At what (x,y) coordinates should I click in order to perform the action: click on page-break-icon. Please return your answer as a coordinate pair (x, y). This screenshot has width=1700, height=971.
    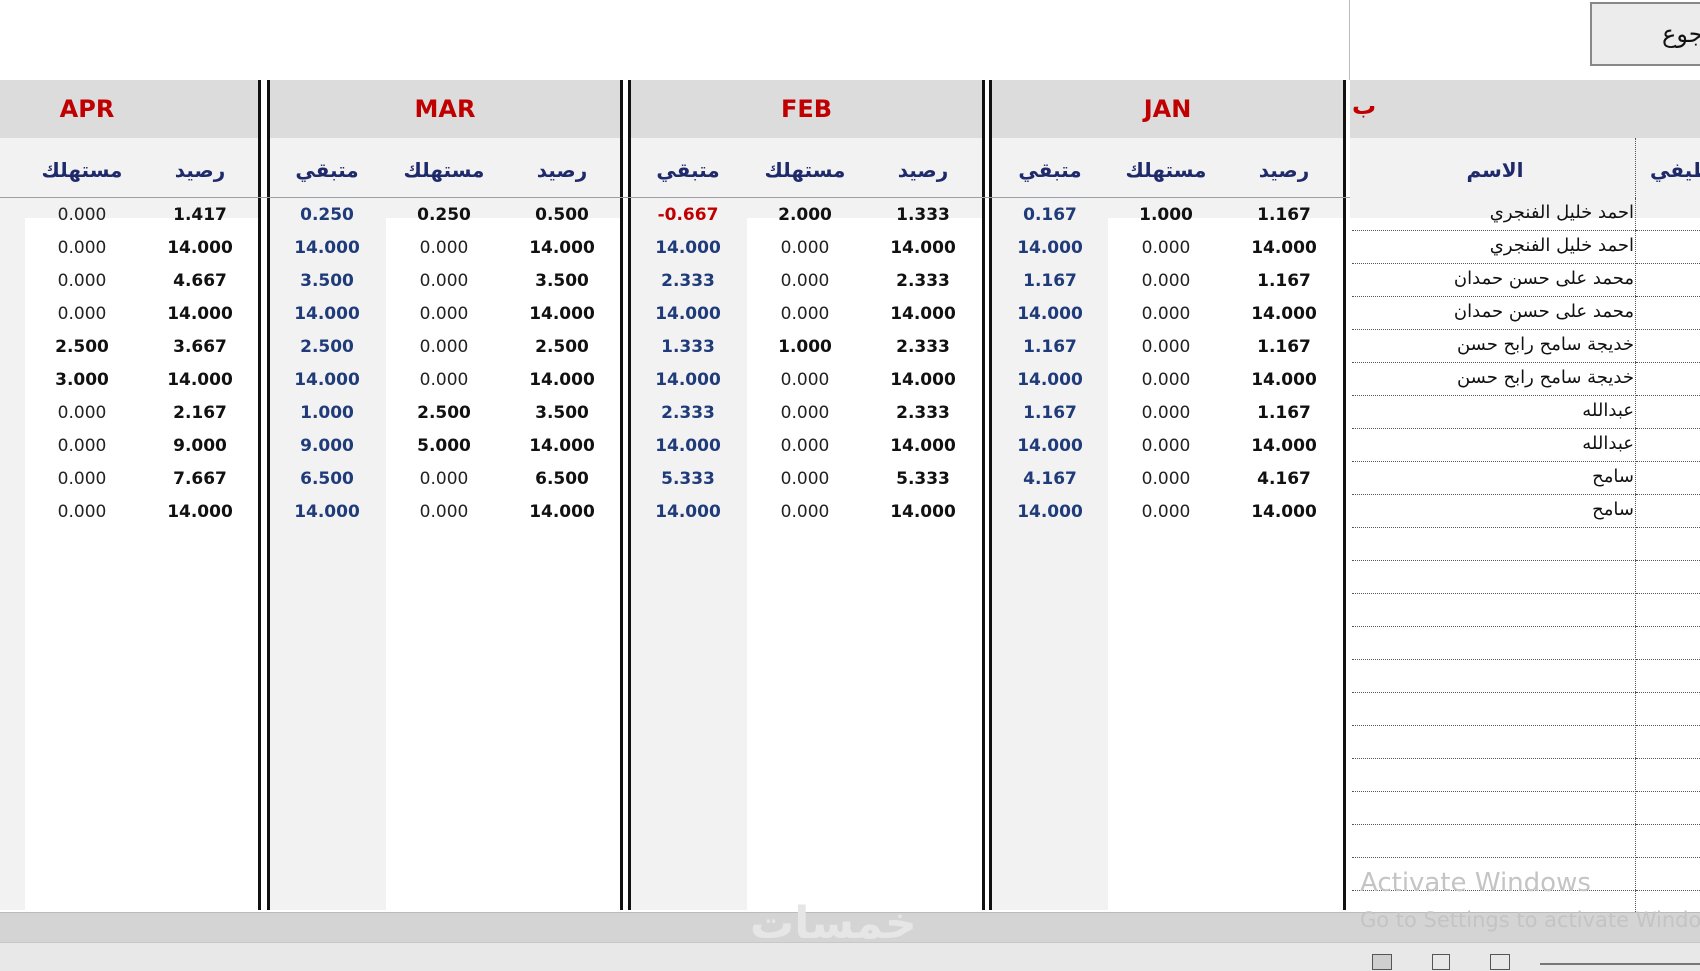
    Looking at the image, I should click on (1500, 962).